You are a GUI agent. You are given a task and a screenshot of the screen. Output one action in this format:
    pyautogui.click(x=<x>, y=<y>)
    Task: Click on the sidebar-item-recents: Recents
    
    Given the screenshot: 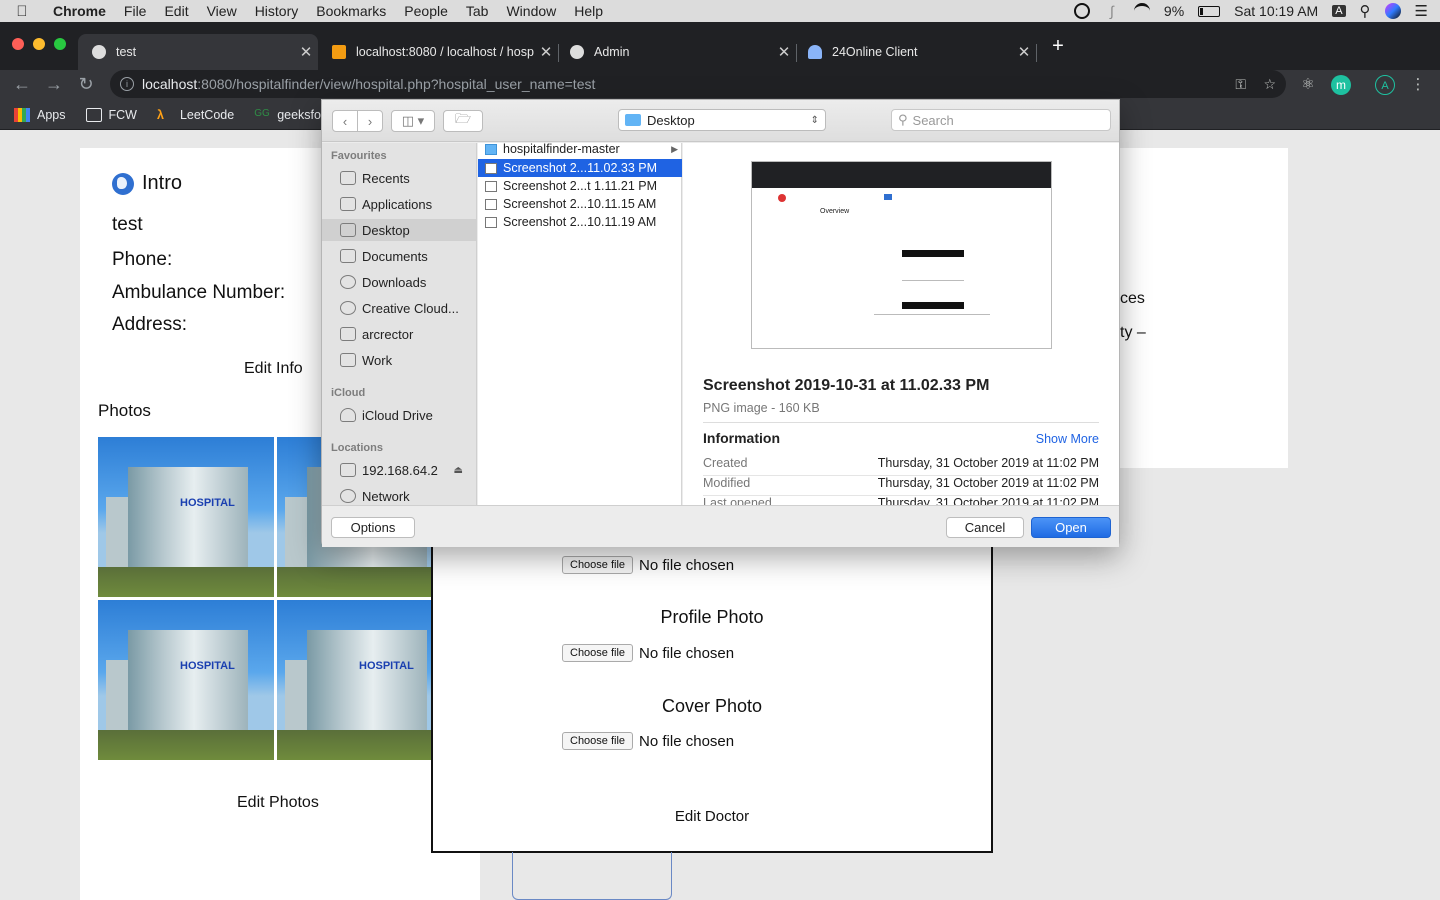 What is the action you would take?
    pyautogui.click(x=399, y=178)
    